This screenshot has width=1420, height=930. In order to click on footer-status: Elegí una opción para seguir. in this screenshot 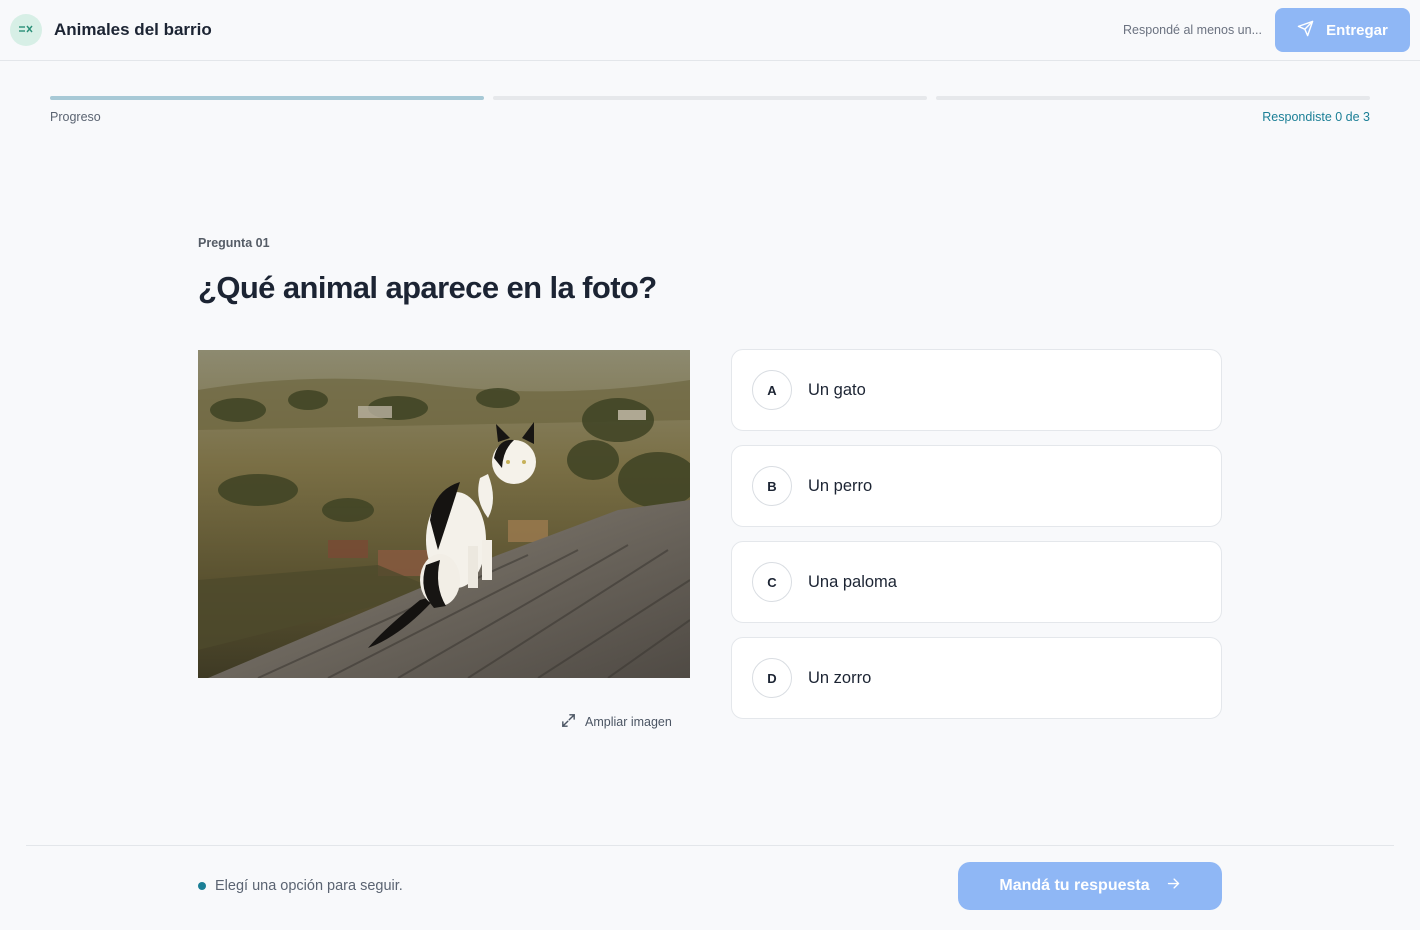, I will do `click(300, 886)`.